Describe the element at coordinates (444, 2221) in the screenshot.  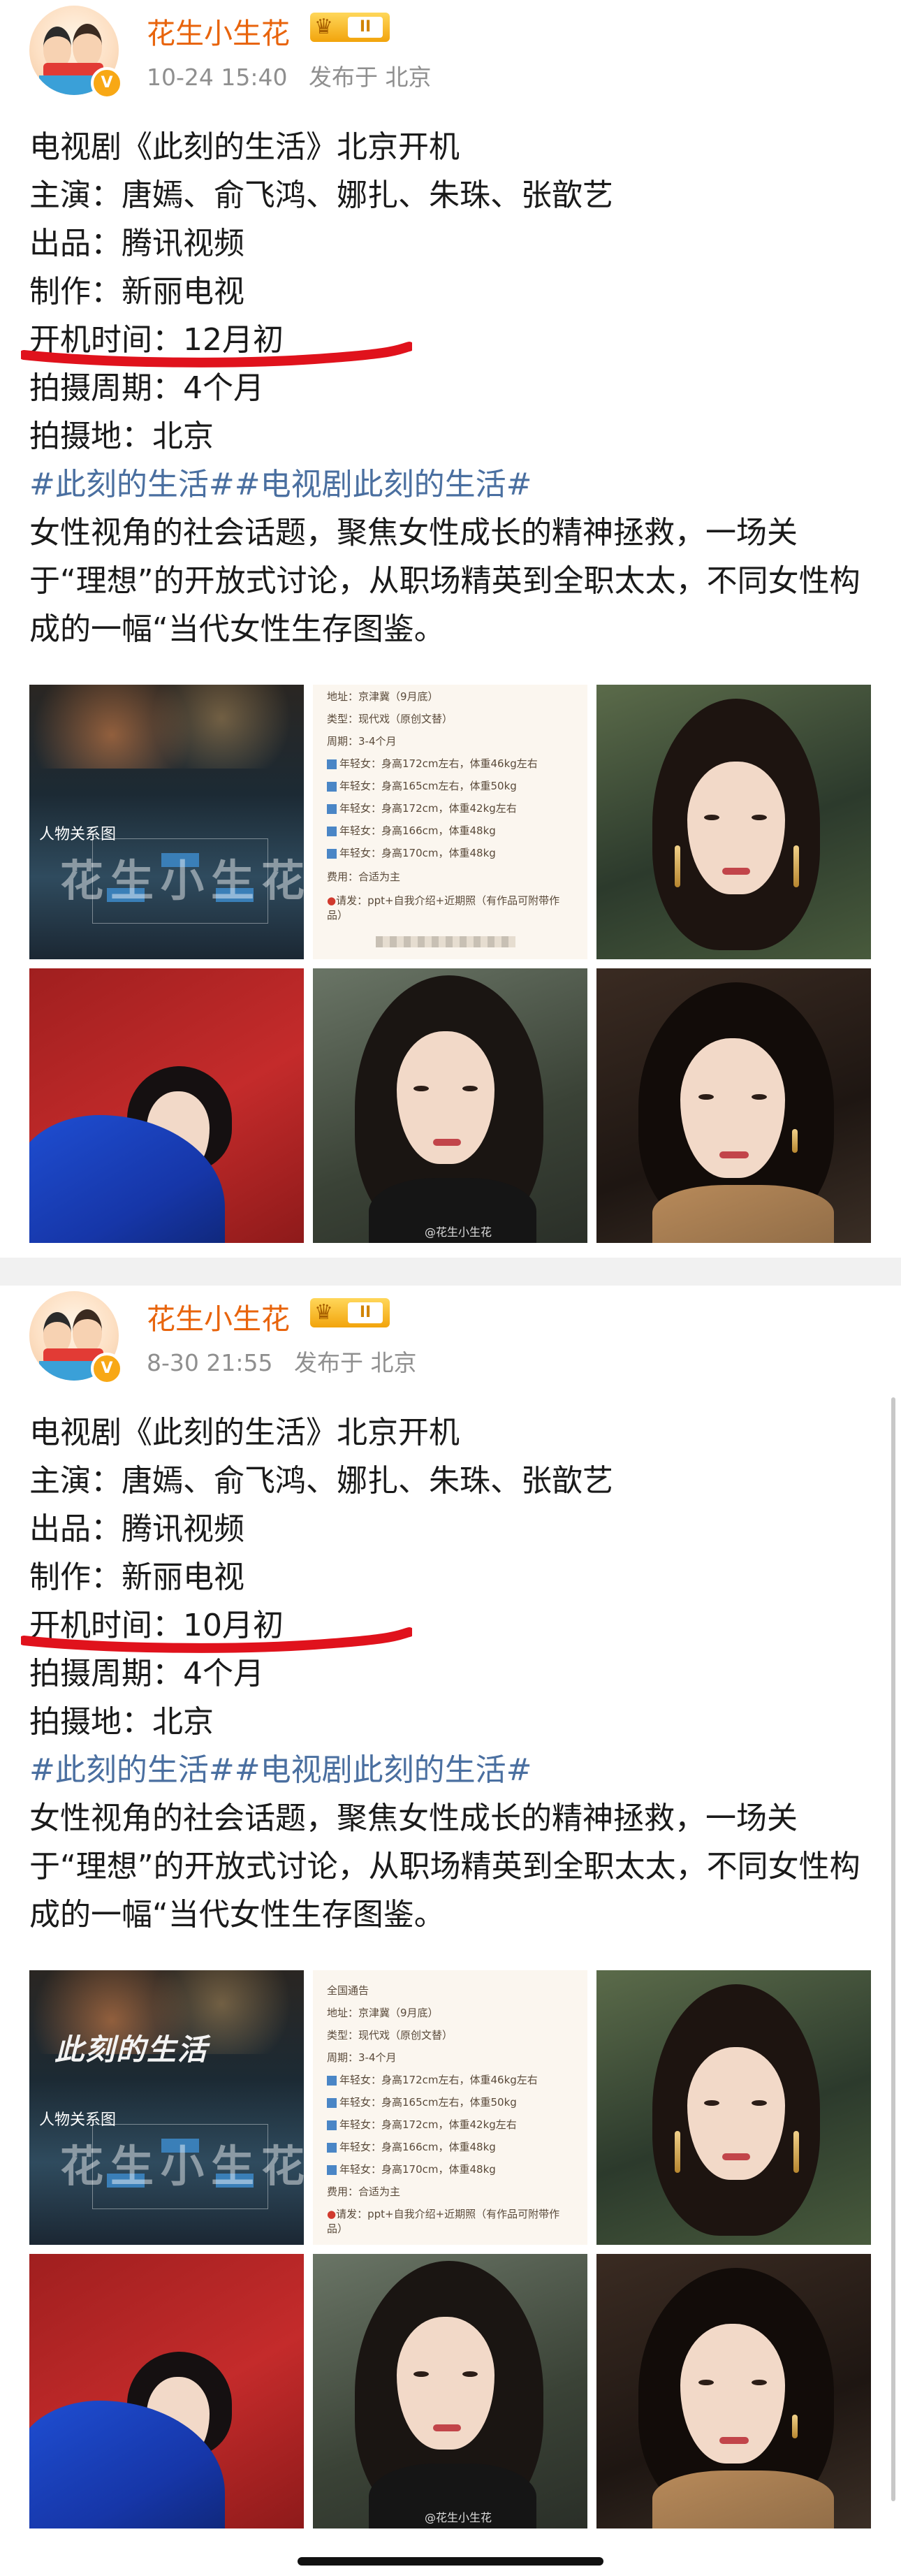
I see `notice-line: 请发：ppt+自我介绍+近期照（有作品可附带作品）` at that location.